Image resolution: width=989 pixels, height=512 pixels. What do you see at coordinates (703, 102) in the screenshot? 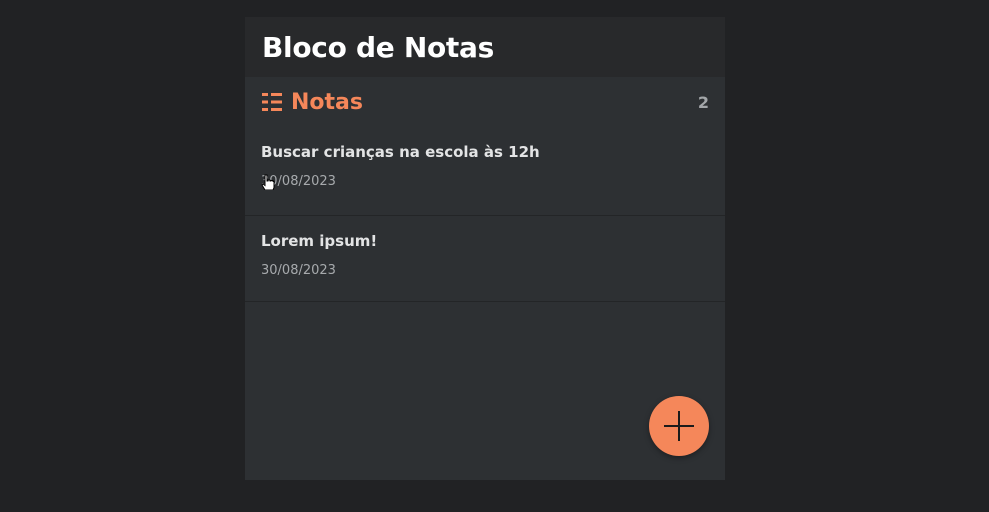
I see `notes-count-badge: 2` at bounding box center [703, 102].